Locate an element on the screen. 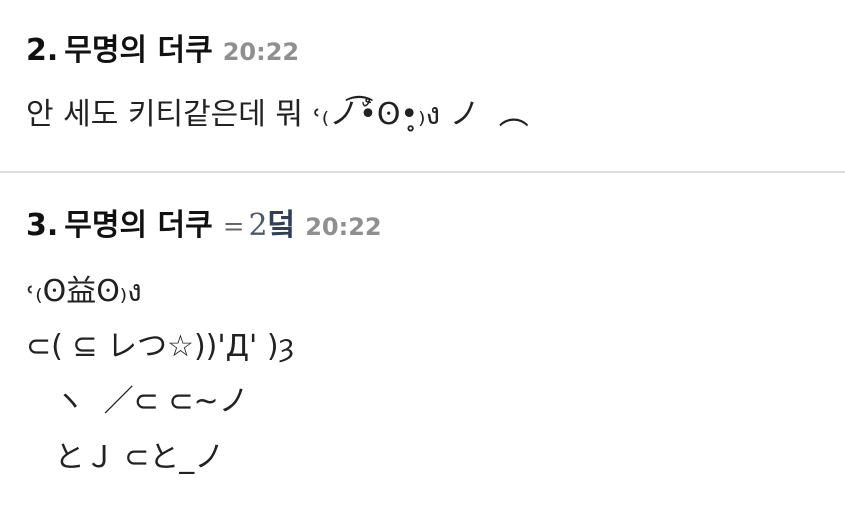  reply-arrow-icon: = is located at coordinates (233, 227).